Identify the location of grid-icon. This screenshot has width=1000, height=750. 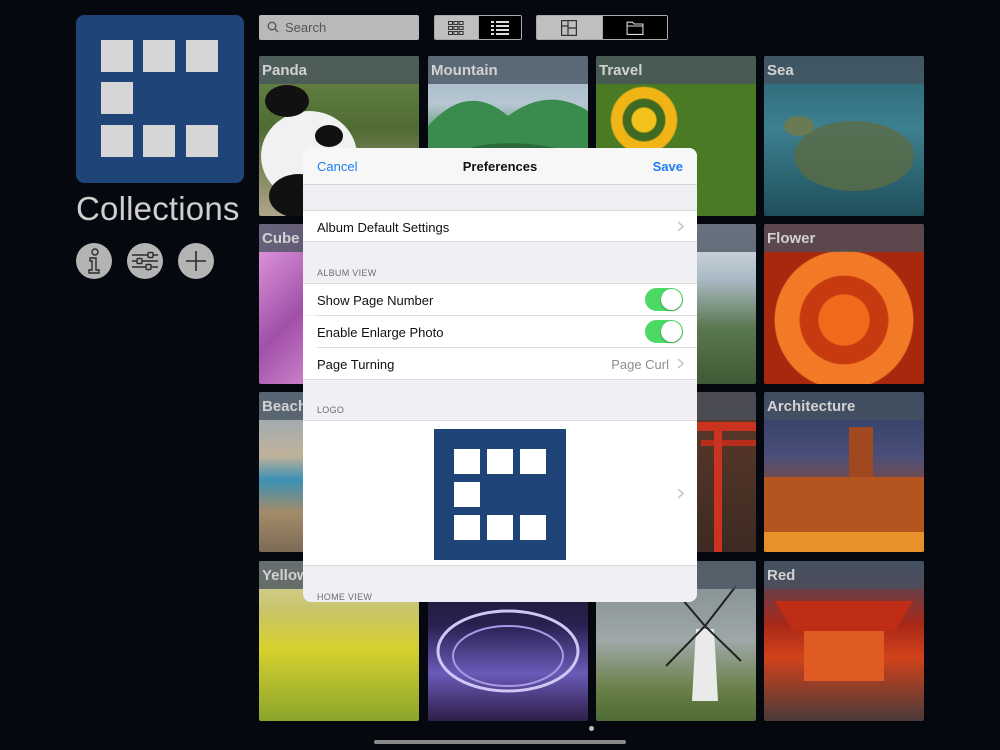
(456, 27).